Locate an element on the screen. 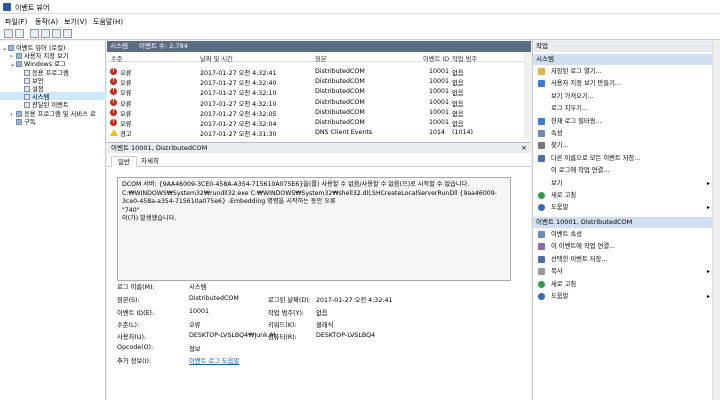  action-item: 복사 ▸ is located at coordinates (623, 271).